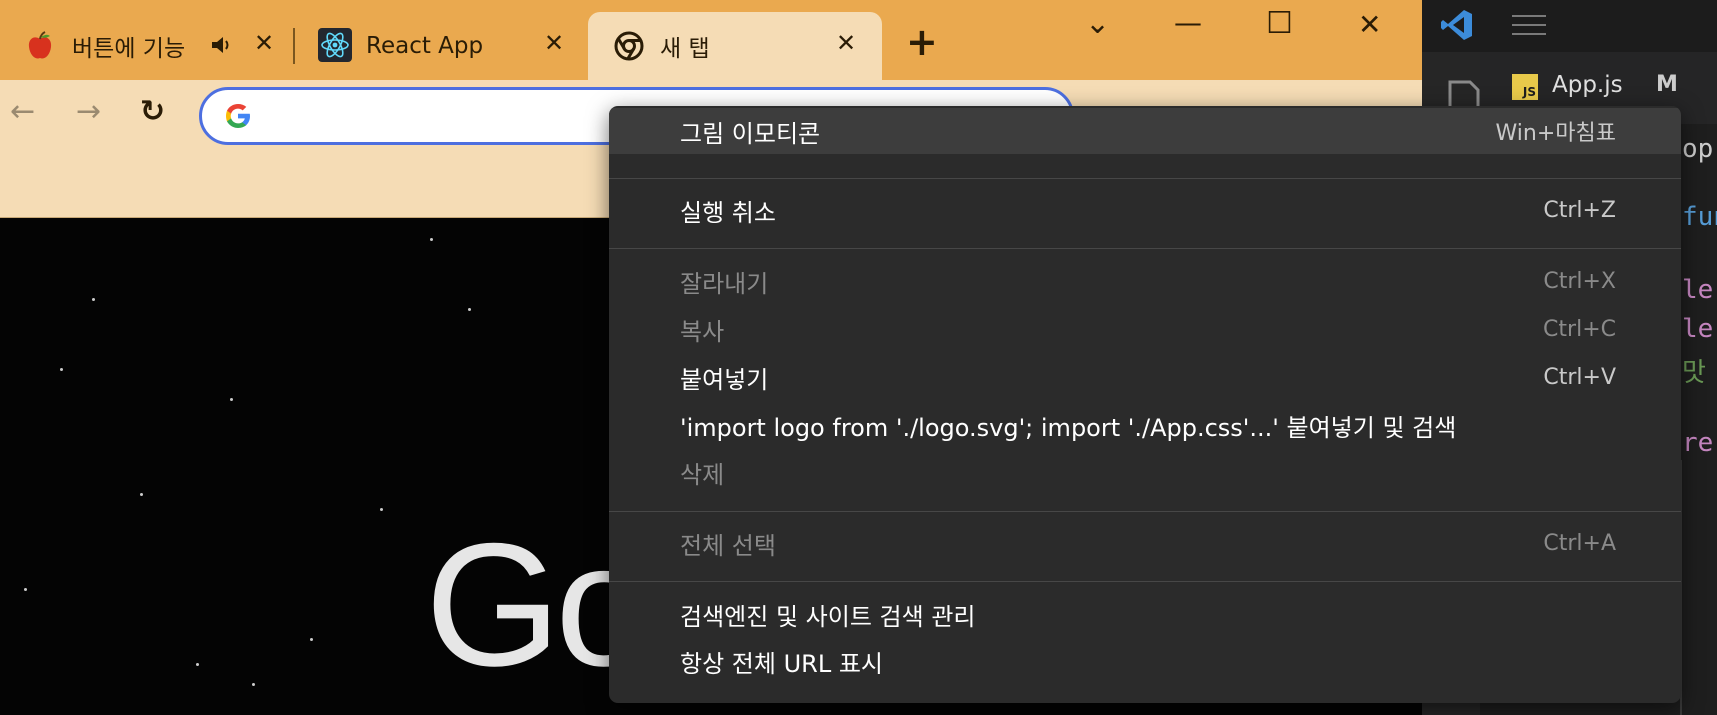 This screenshot has width=1717, height=715. Describe the element at coordinates (1145, 377) in the screenshot. I see `menu-item-paste: 붙여넣기 Ctrl+V` at that location.